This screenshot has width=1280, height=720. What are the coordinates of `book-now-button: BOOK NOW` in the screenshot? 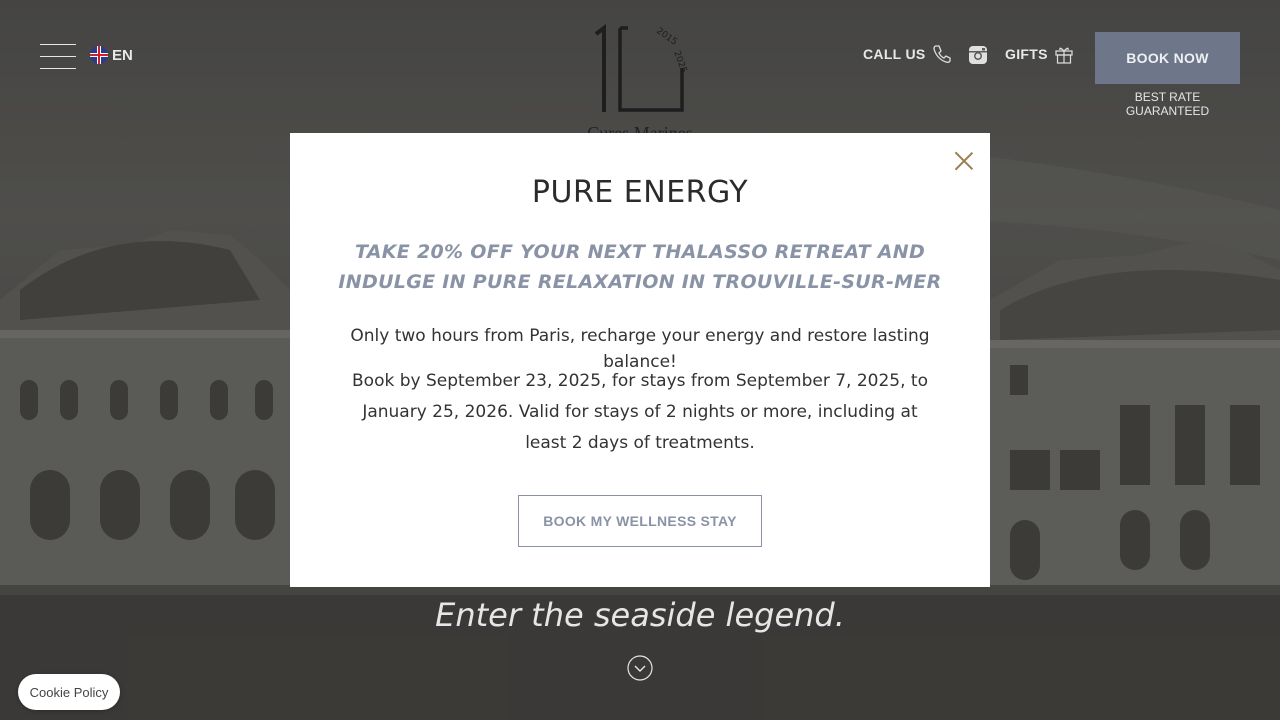 It's located at (1167, 58).